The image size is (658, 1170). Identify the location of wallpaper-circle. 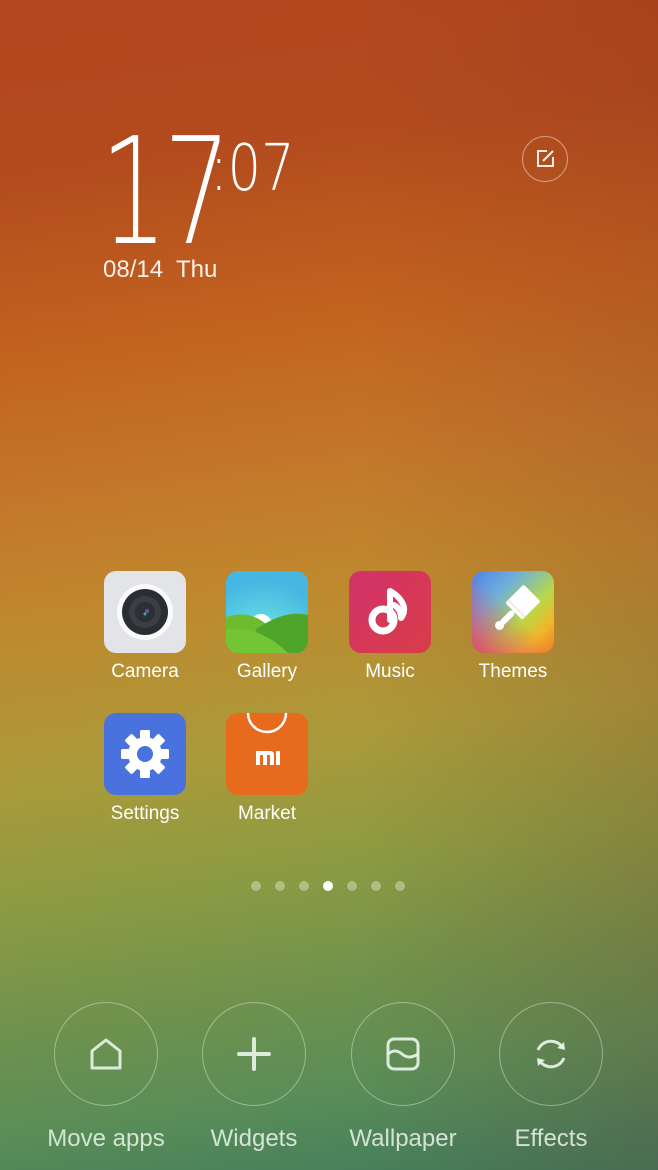
(403, 1054).